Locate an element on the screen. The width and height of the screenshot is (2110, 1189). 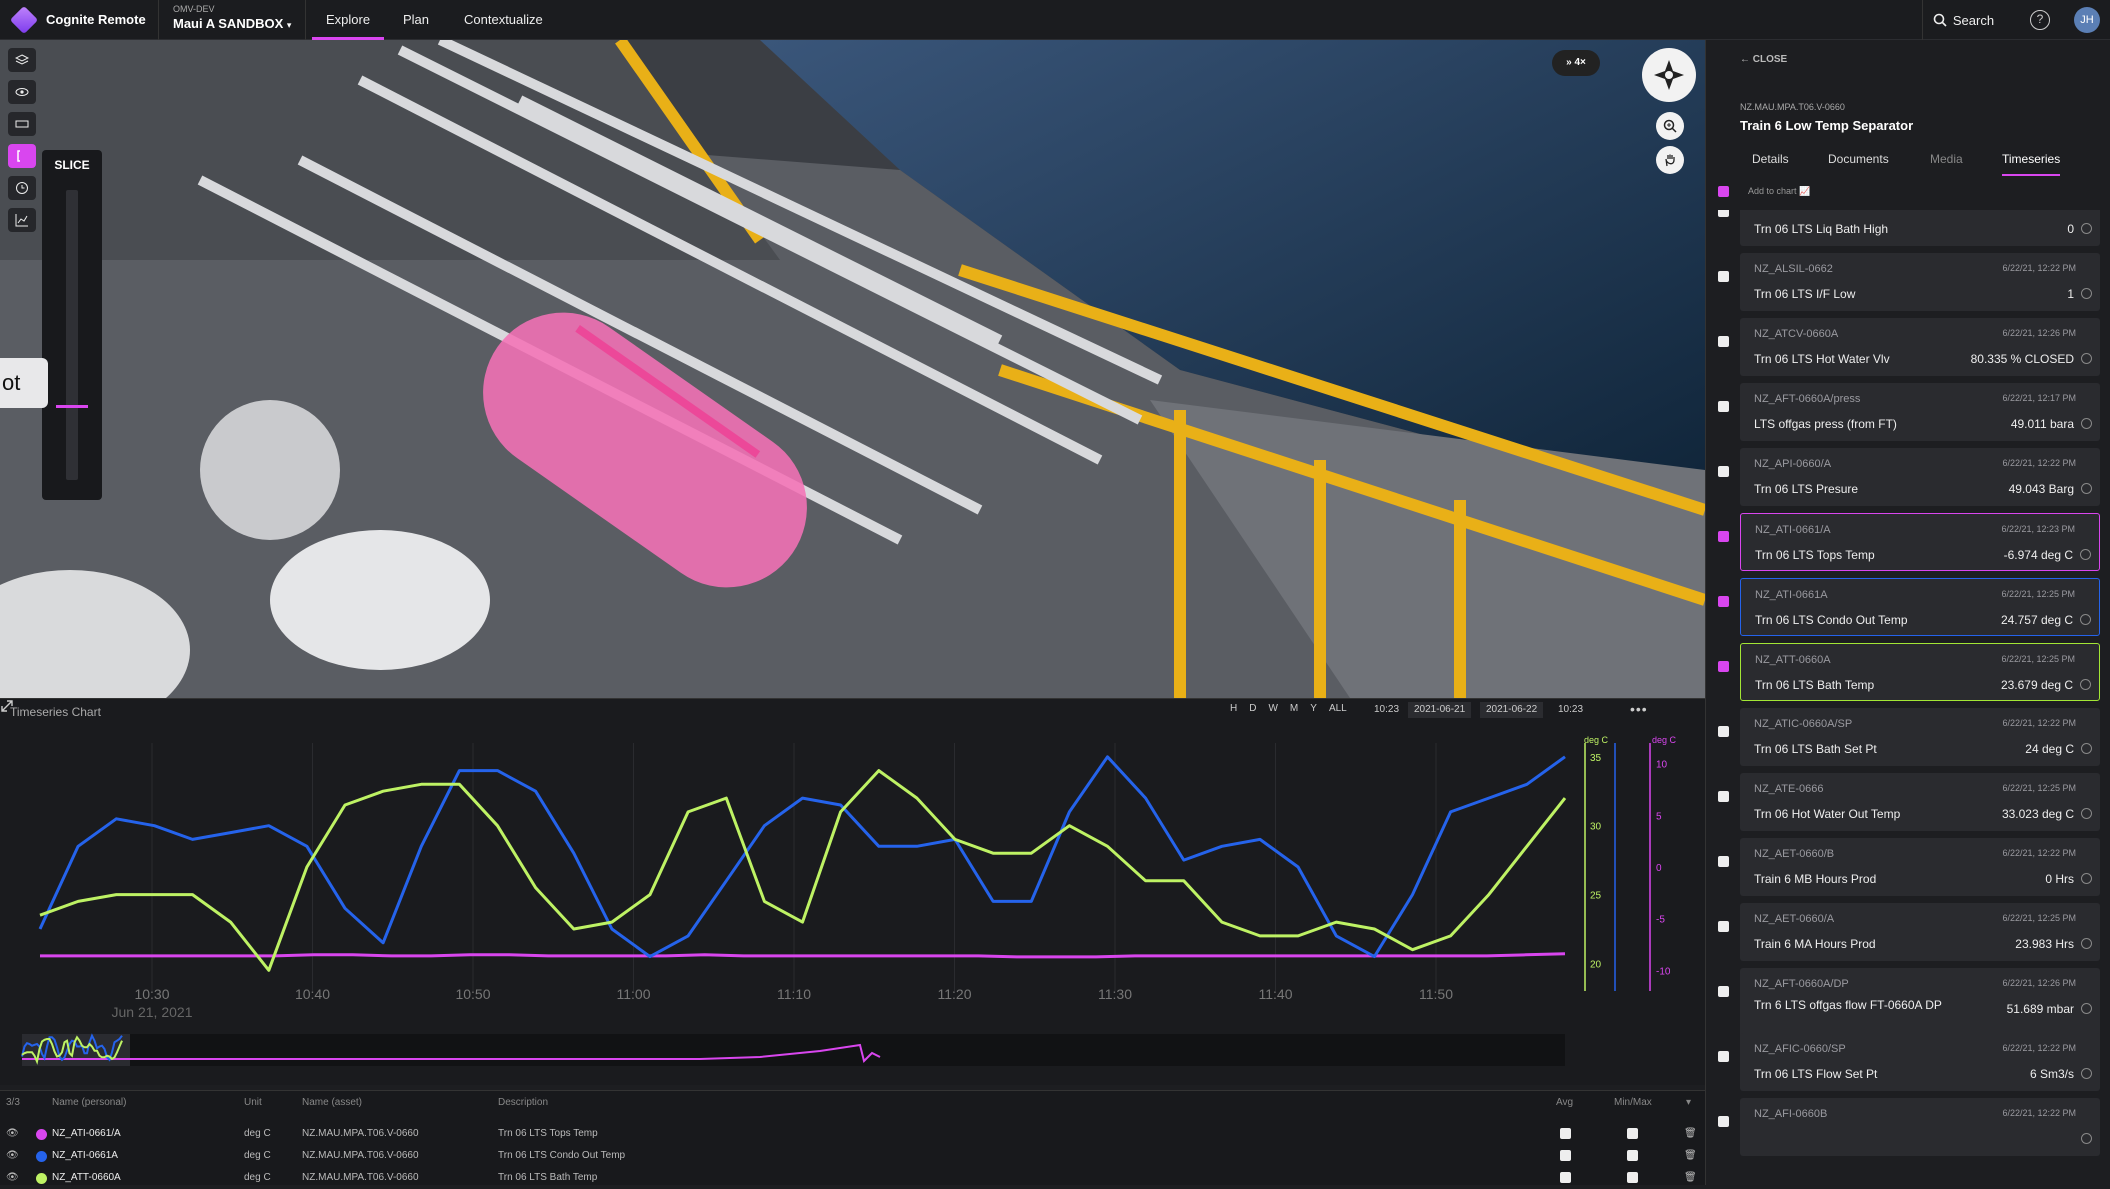
timeseries-item: NZ_ALSHH-0663Trn 06 LTS Liq Bath High0 is located at coordinates (1920, 228).